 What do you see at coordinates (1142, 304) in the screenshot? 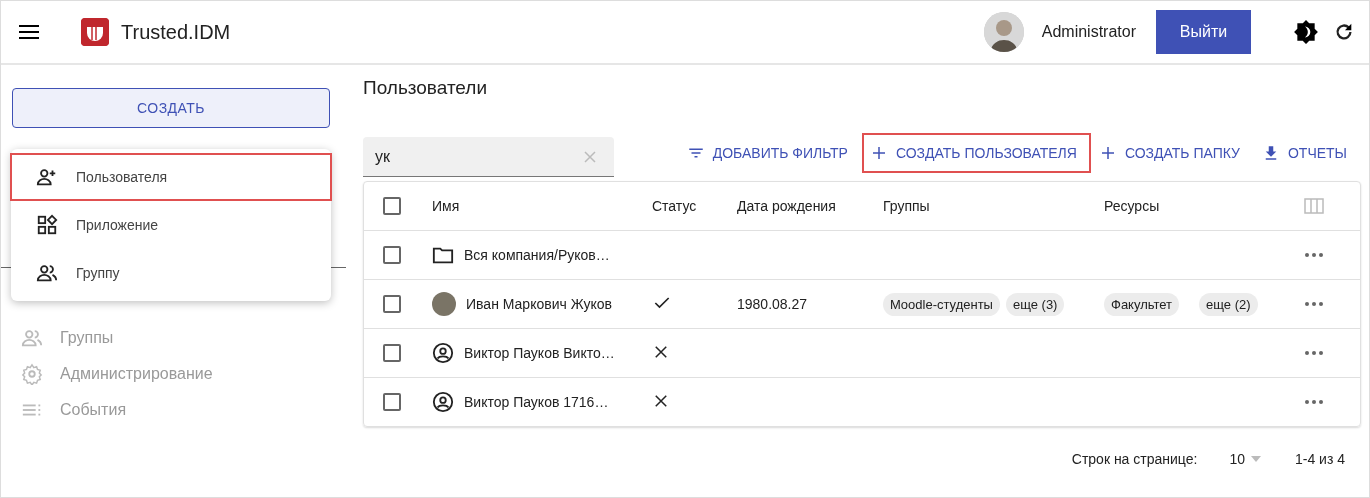
I see `resource-chip: Факультет` at bounding box center [1142, 304].